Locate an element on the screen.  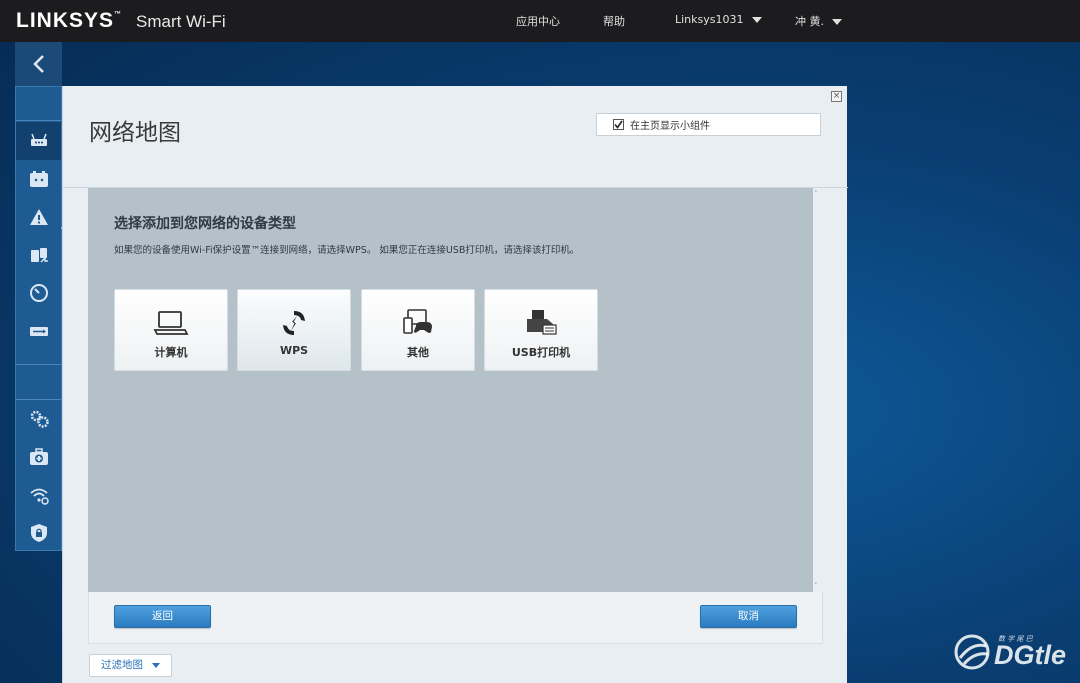
watermark-text: DGtle is located at coordinates (1030, 655).